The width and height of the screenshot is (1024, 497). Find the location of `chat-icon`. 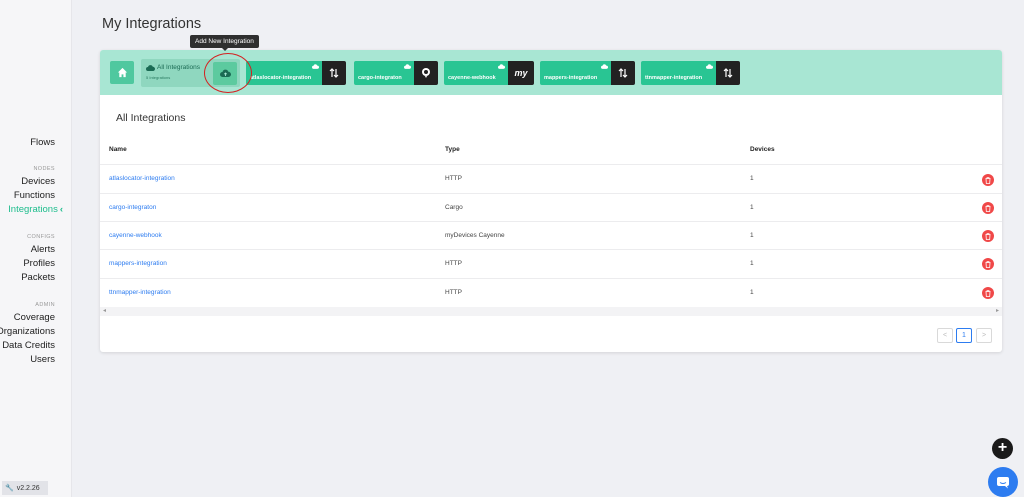

chat-icon is located at coordinates (1003, 482).